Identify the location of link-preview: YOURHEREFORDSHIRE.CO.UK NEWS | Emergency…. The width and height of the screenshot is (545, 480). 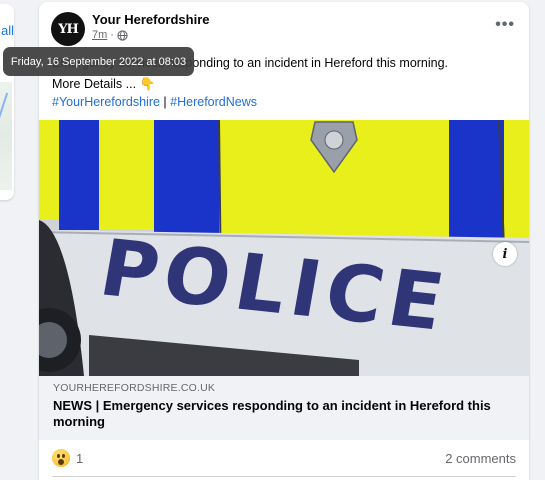
(284, 408).